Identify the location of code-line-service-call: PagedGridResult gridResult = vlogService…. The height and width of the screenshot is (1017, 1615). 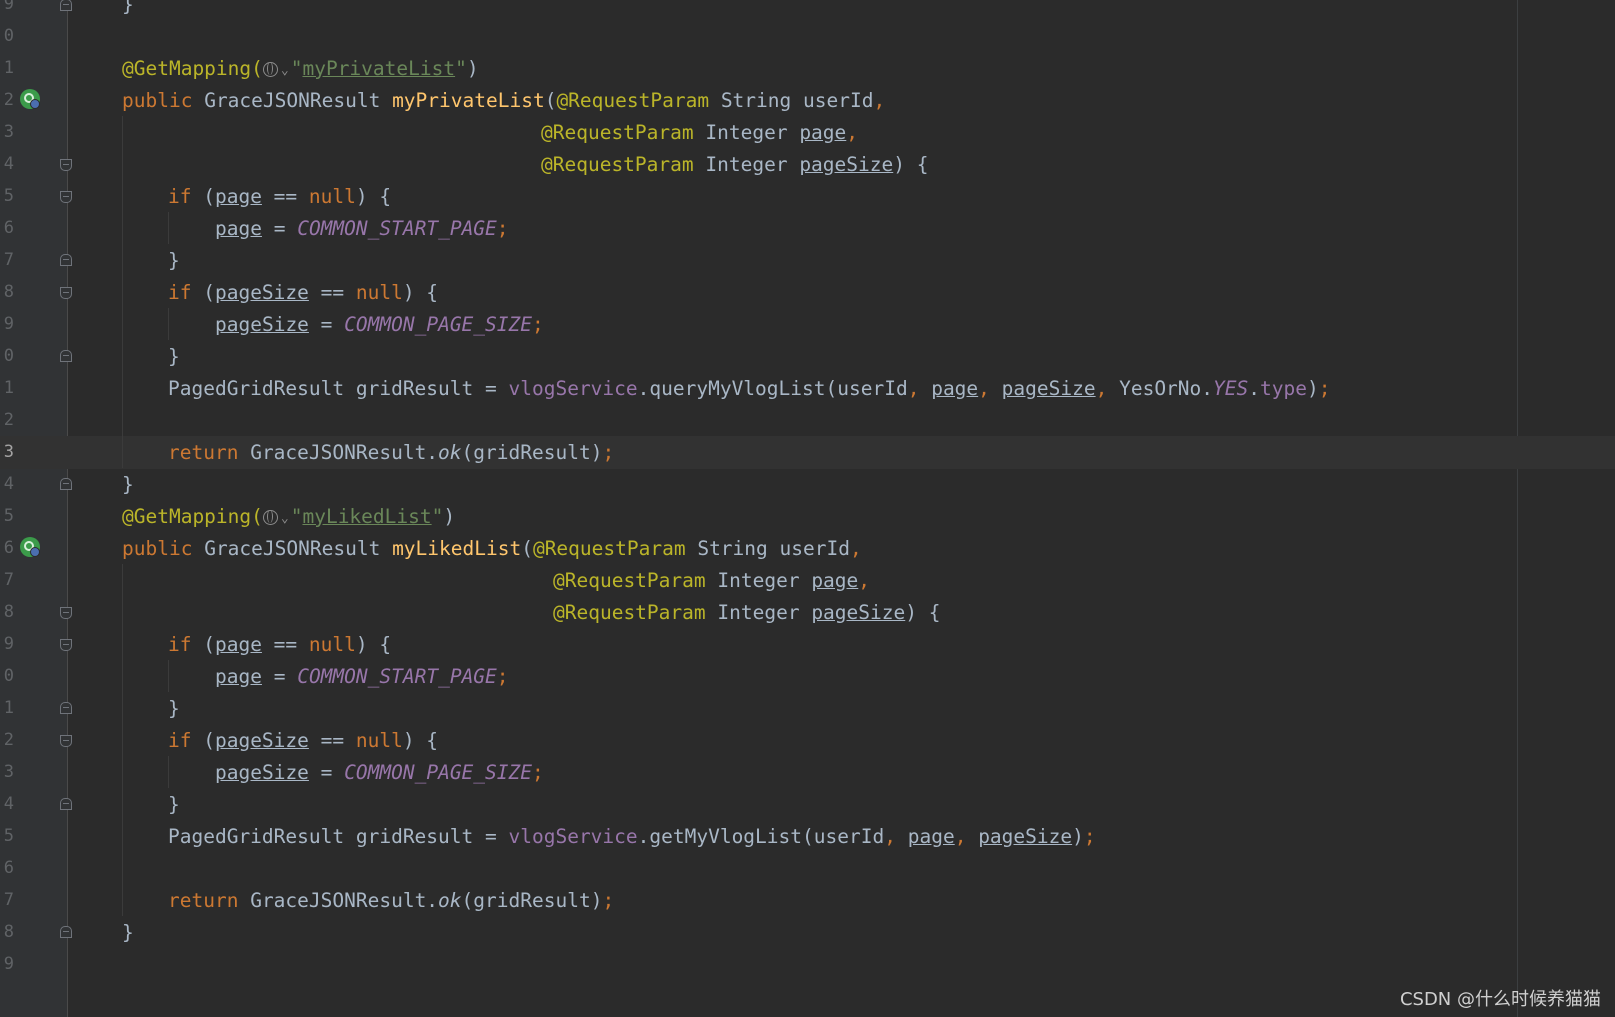
(632, 836).